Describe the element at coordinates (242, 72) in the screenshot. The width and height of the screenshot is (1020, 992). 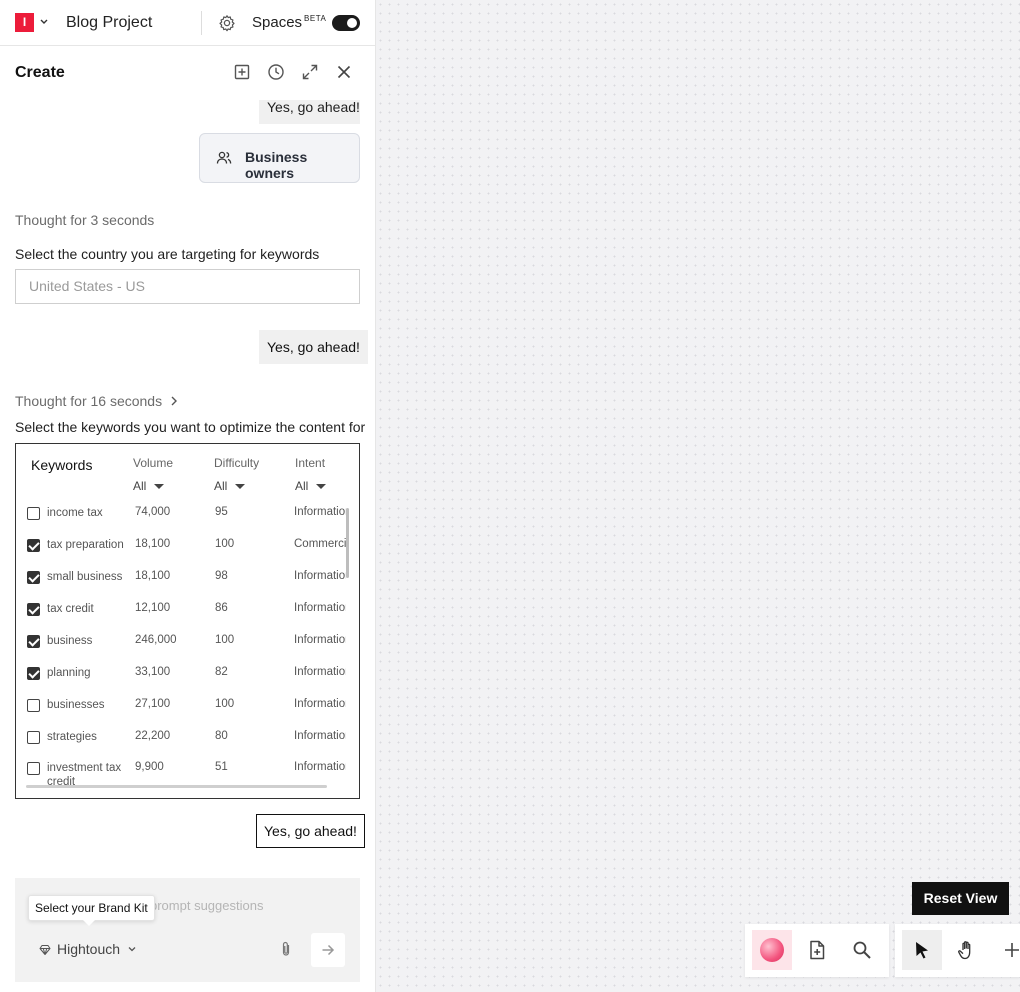
I see `add-frame-icon` at that location.